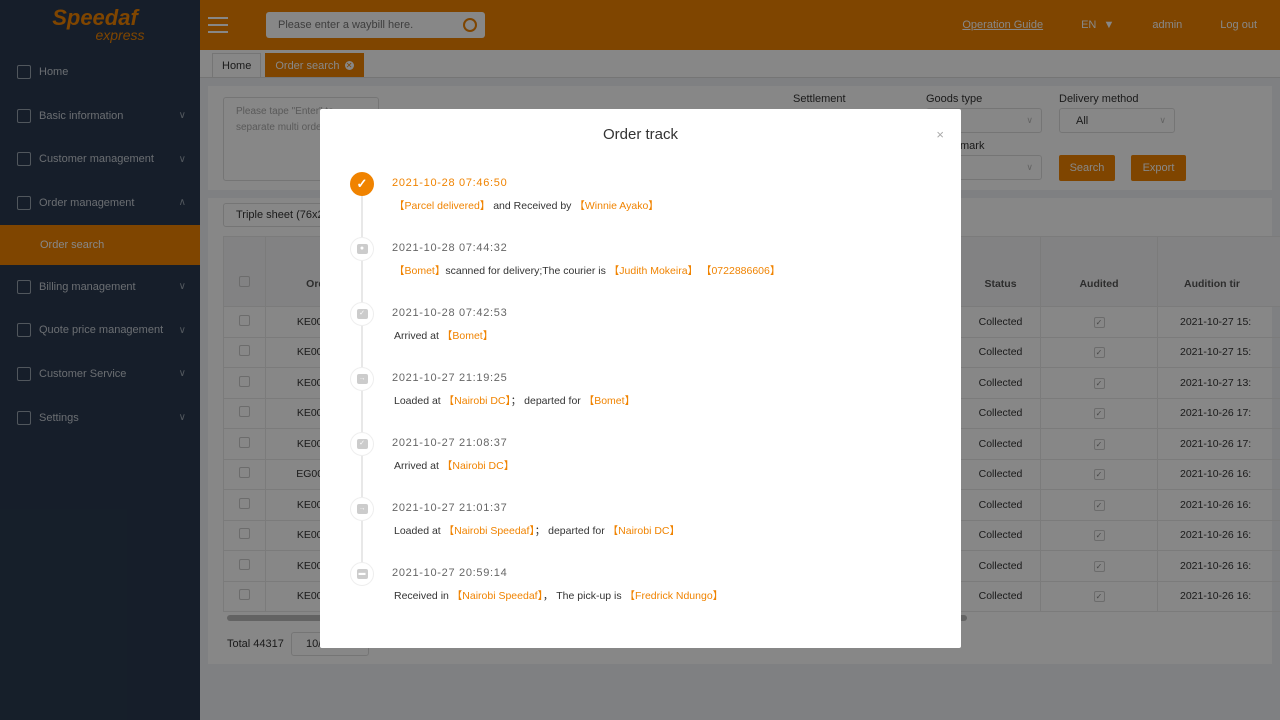 Image resolution: width=1280 pixels, height=720 pixels. What do you see at coordinates (450, 508) in the screenshot?
I see `event-time: 2021-10-27 21:01:37` at bounding box center [450, 508].